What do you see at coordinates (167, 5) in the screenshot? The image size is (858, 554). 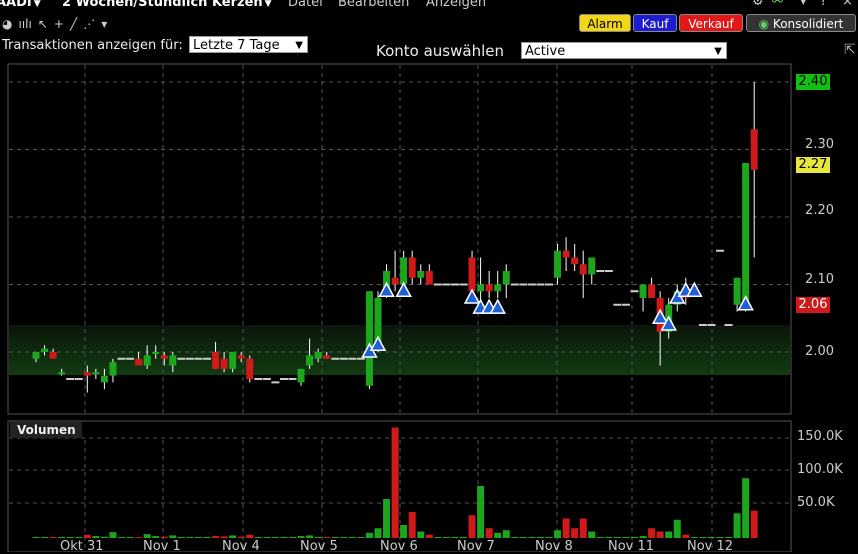 I see `period-dropdown: 2 Wochen/Stündlich Kerzen ▼` at bounding box center [167, 5].